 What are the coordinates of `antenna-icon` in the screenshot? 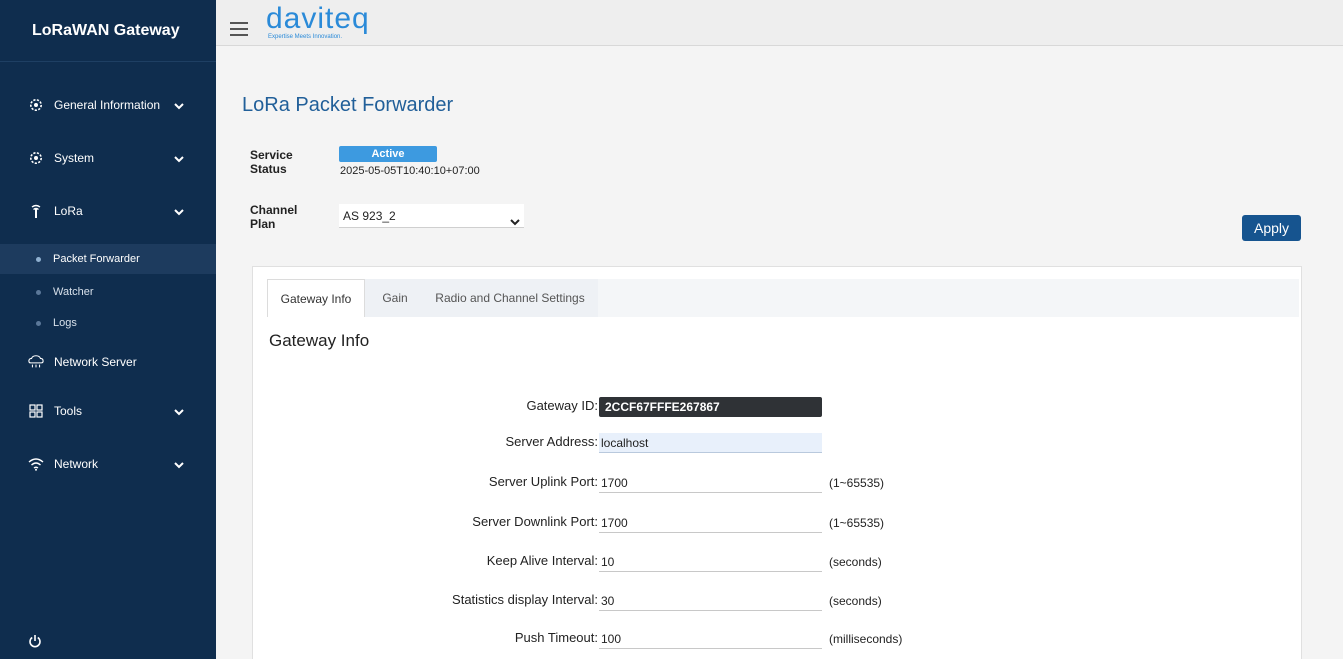 It's located at (36, 211).